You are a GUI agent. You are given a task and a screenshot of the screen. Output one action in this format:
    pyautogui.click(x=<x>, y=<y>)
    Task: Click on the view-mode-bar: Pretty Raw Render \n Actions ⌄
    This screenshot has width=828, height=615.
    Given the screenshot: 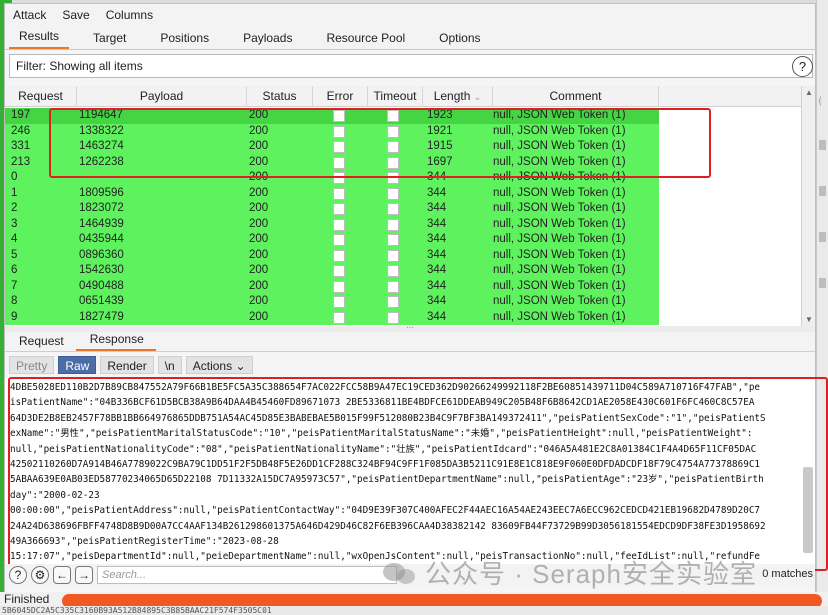 What is the action you would take?
    pyautogui.click(x=131, y=365)
    